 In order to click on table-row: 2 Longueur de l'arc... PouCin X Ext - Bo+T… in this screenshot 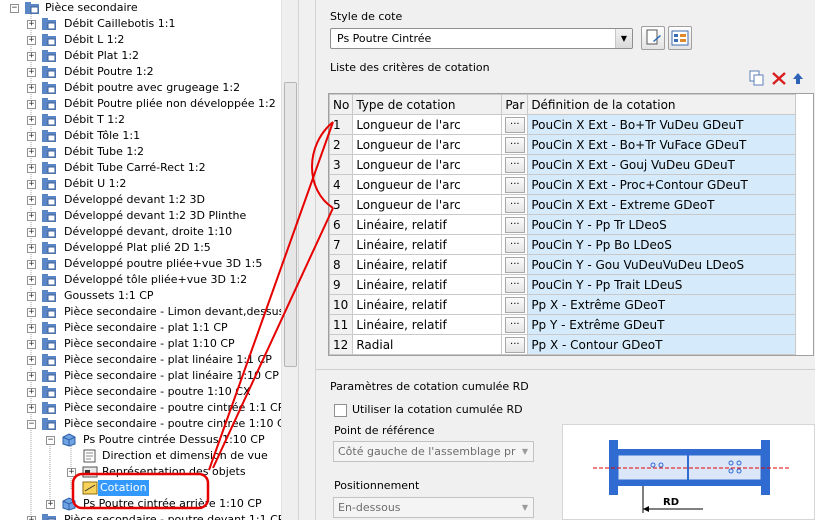, I will do `click(563, 144)`.